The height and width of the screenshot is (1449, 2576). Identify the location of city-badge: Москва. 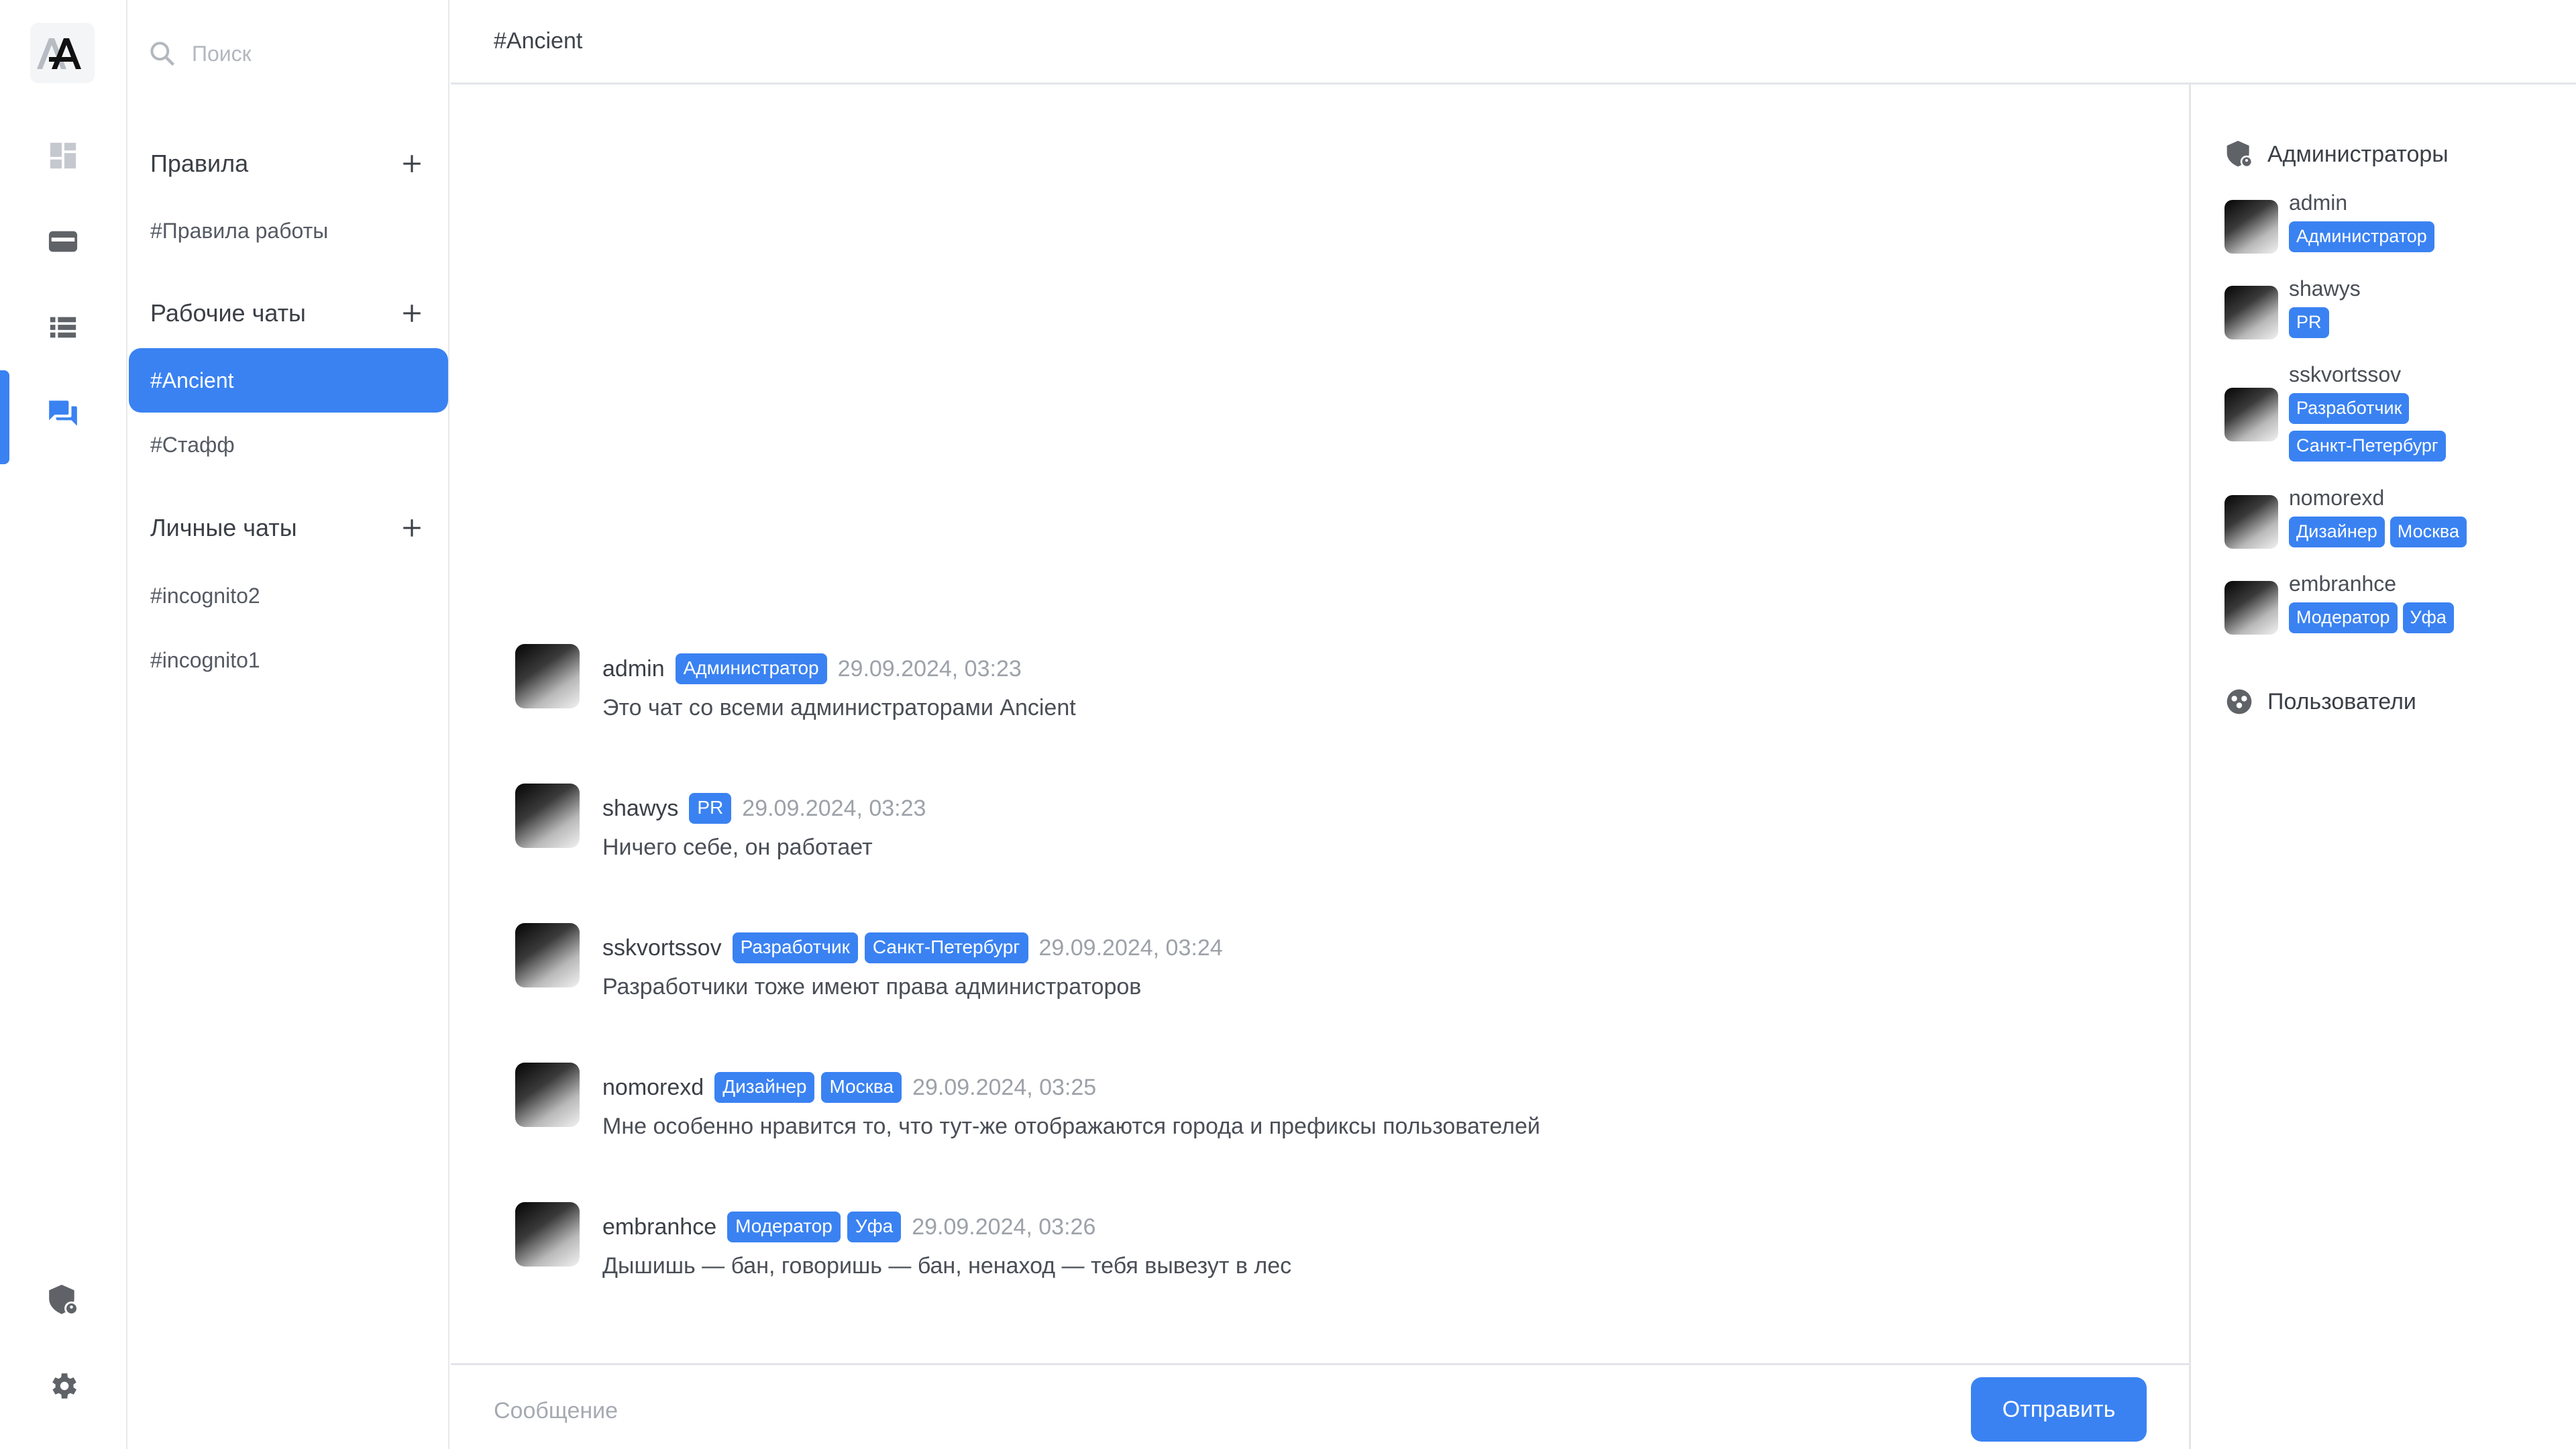
(861, 1087).